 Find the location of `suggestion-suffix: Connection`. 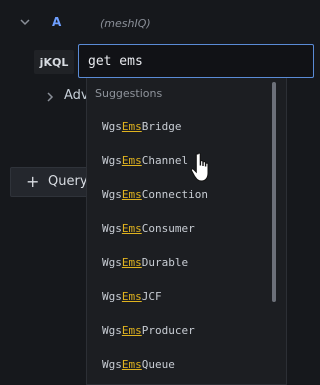

suggestion-suffix: Connection is located at coordinates (174, 194).